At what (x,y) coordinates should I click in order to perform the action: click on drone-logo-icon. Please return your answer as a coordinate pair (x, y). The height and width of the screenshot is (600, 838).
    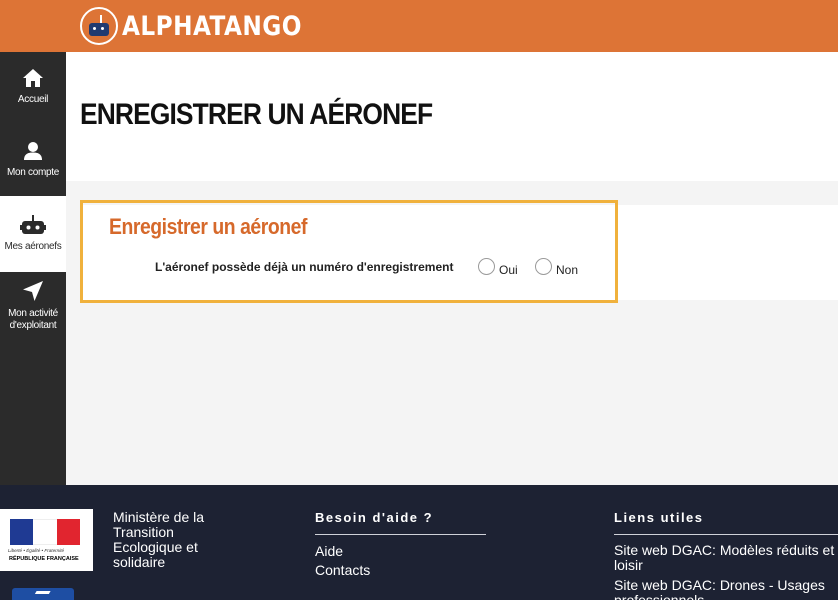
    Looking at the image, I should click on (99, 26).